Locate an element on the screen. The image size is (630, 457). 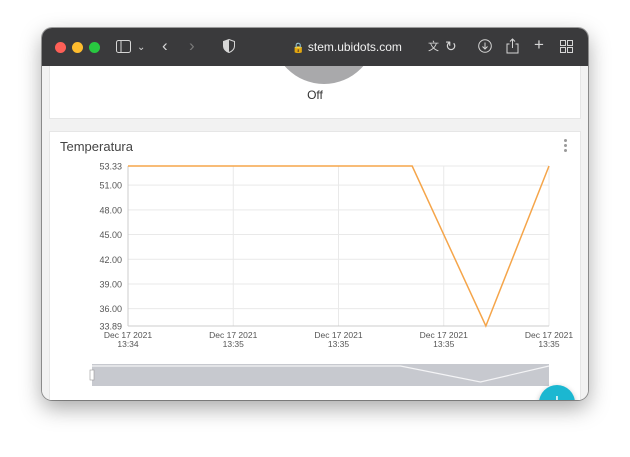
y-tick-label: 36.00 is located at coordinates (110, 309).